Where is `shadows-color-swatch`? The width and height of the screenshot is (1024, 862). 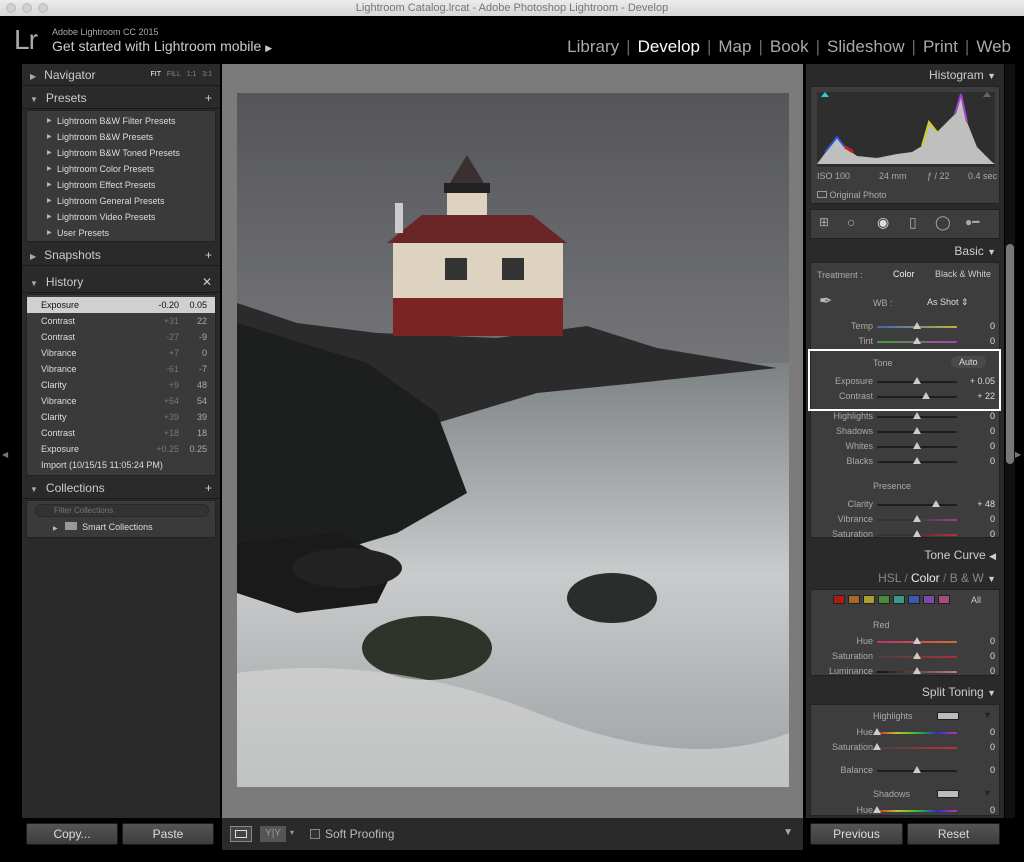 shadows-color-swatch is located at coordinates (948, 794).